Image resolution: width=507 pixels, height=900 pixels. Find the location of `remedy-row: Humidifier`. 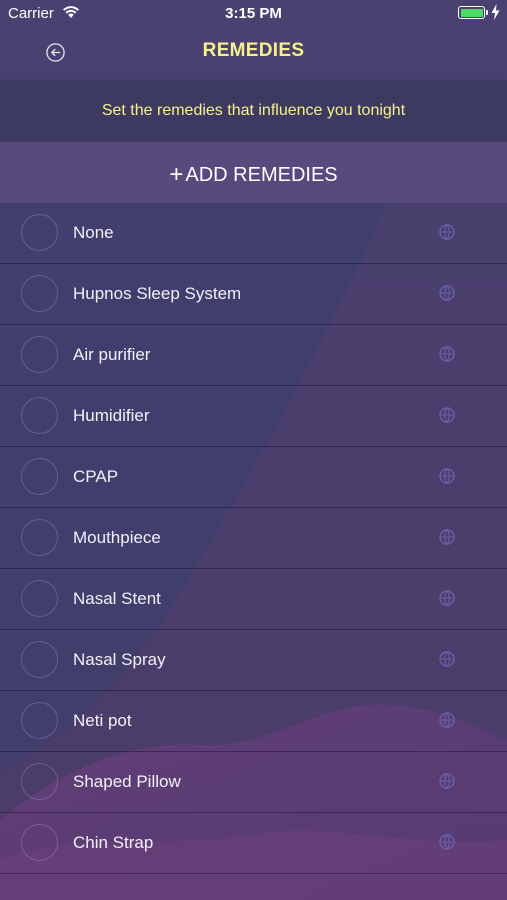

remedy-row: Humidifier is located at coordinates (253, 416).